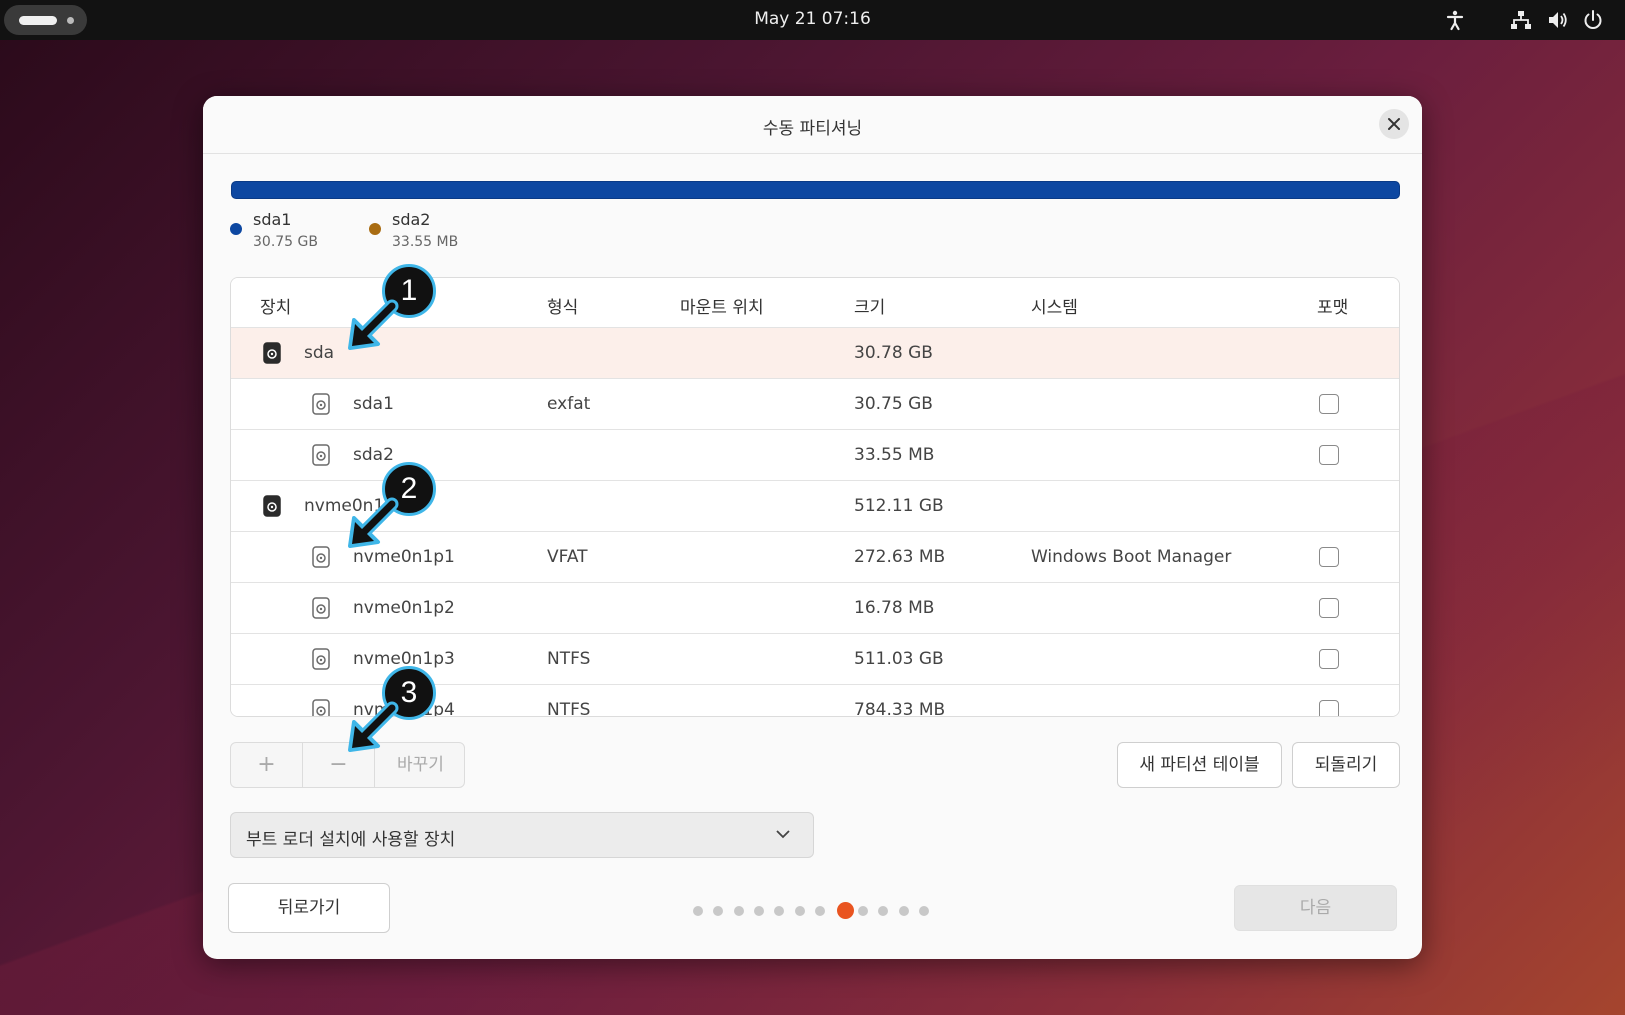  Describe the element at coordinates (722, 305) in the screenshot. I see `column-header-mount: 마운트 위치` at that location.